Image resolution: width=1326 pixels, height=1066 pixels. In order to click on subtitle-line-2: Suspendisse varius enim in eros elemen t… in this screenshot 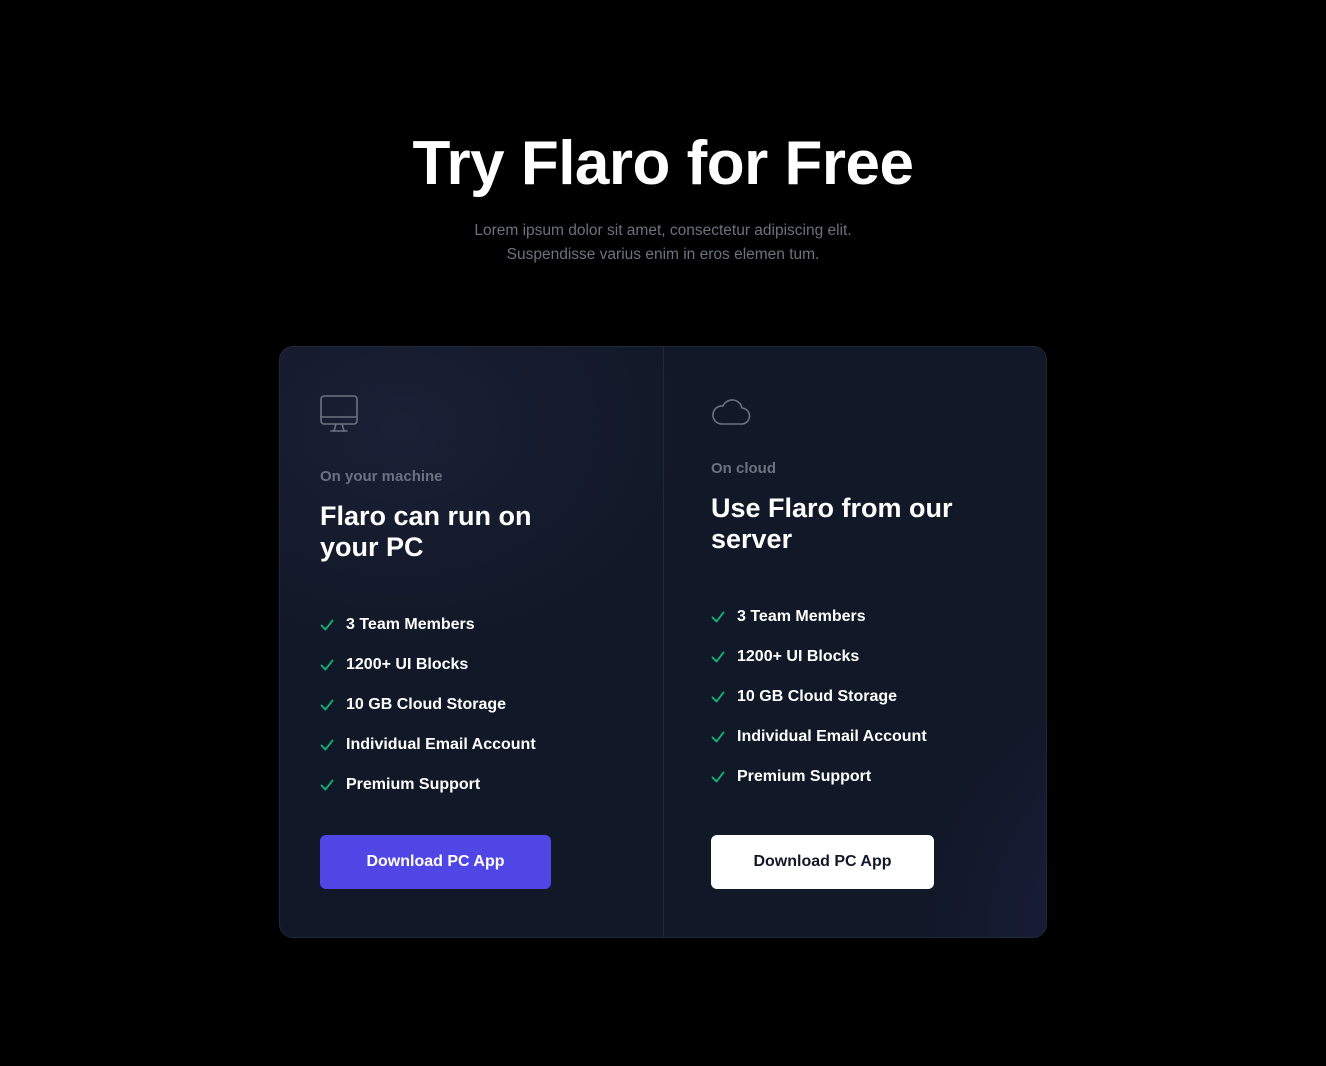, I will do `click(663, 254)`.